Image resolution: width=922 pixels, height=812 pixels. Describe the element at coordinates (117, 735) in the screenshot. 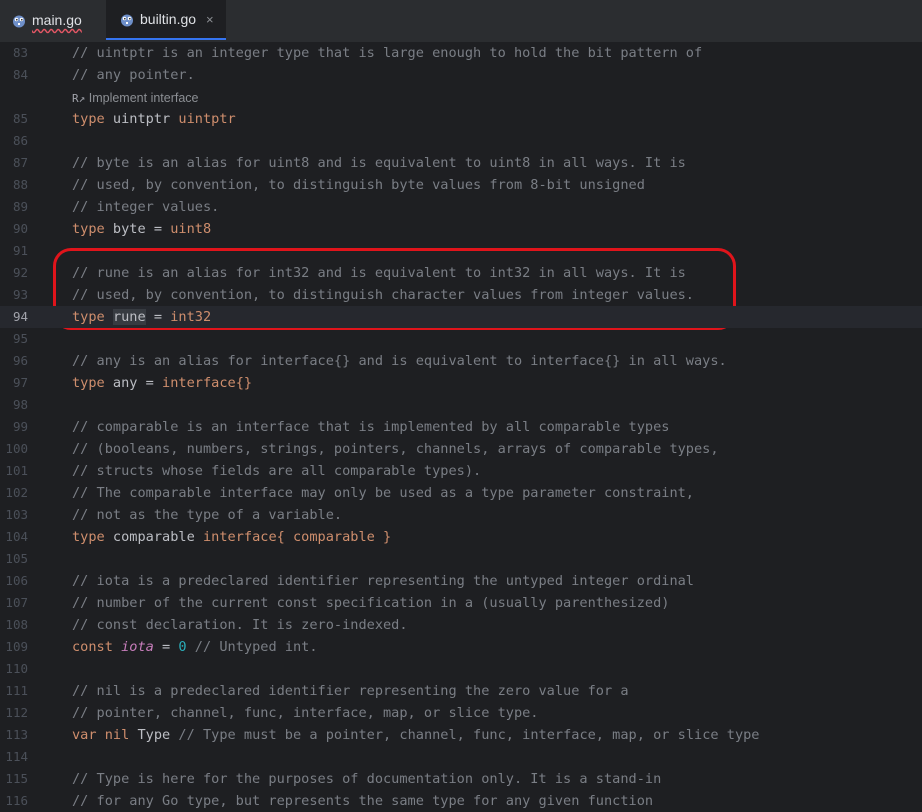

I see `code-token: nil` at that location.